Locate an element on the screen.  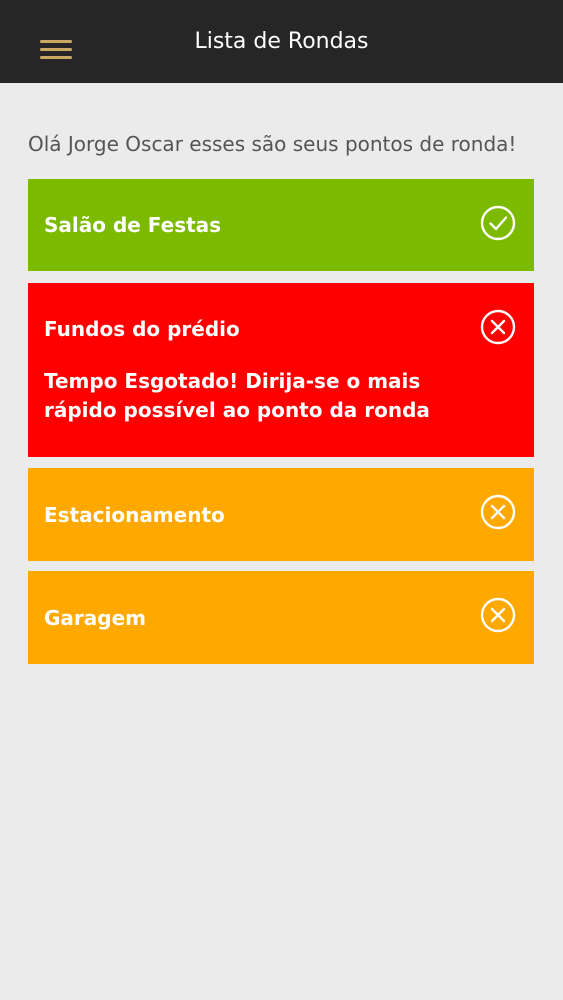
round-item-estacionamento: Estacionamento is located at coordinates (281, 514).